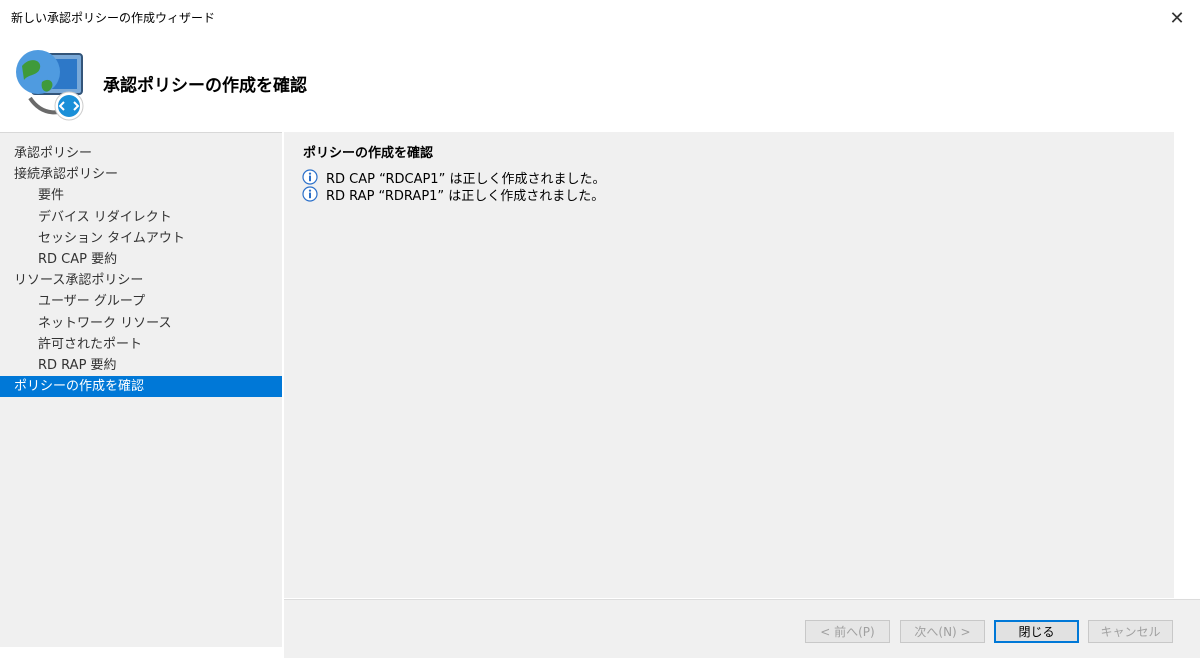 This screenshot has height=658, width=1200. I want to click on message-rd-rap-created: RD RAP “RDRAP1” は正しく作成されました。, so click(453, 194).